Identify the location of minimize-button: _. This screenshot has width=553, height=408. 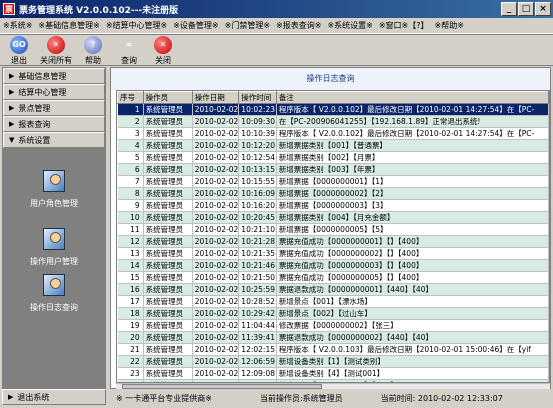
(509, 9).